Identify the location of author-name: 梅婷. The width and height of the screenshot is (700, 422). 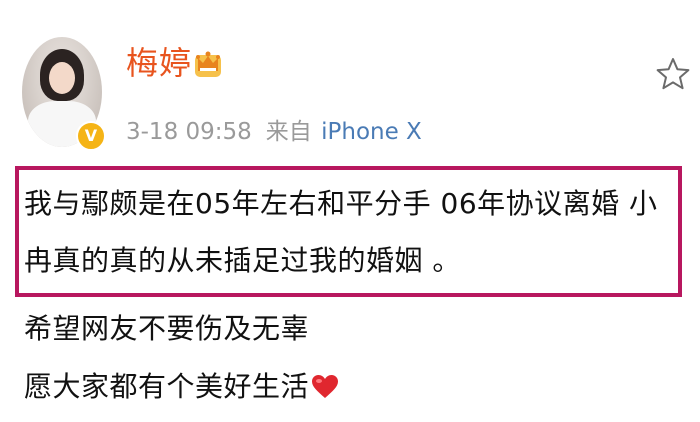
(159, 61).